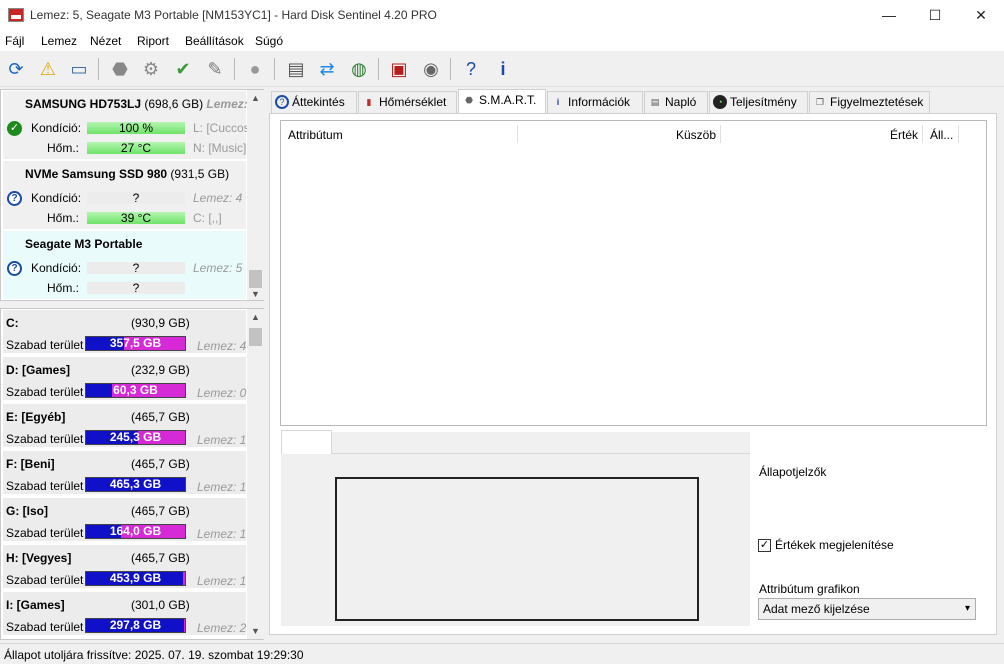  I want to click on partition-list-scrollbar: ▲ ▼, so click(255, 474).